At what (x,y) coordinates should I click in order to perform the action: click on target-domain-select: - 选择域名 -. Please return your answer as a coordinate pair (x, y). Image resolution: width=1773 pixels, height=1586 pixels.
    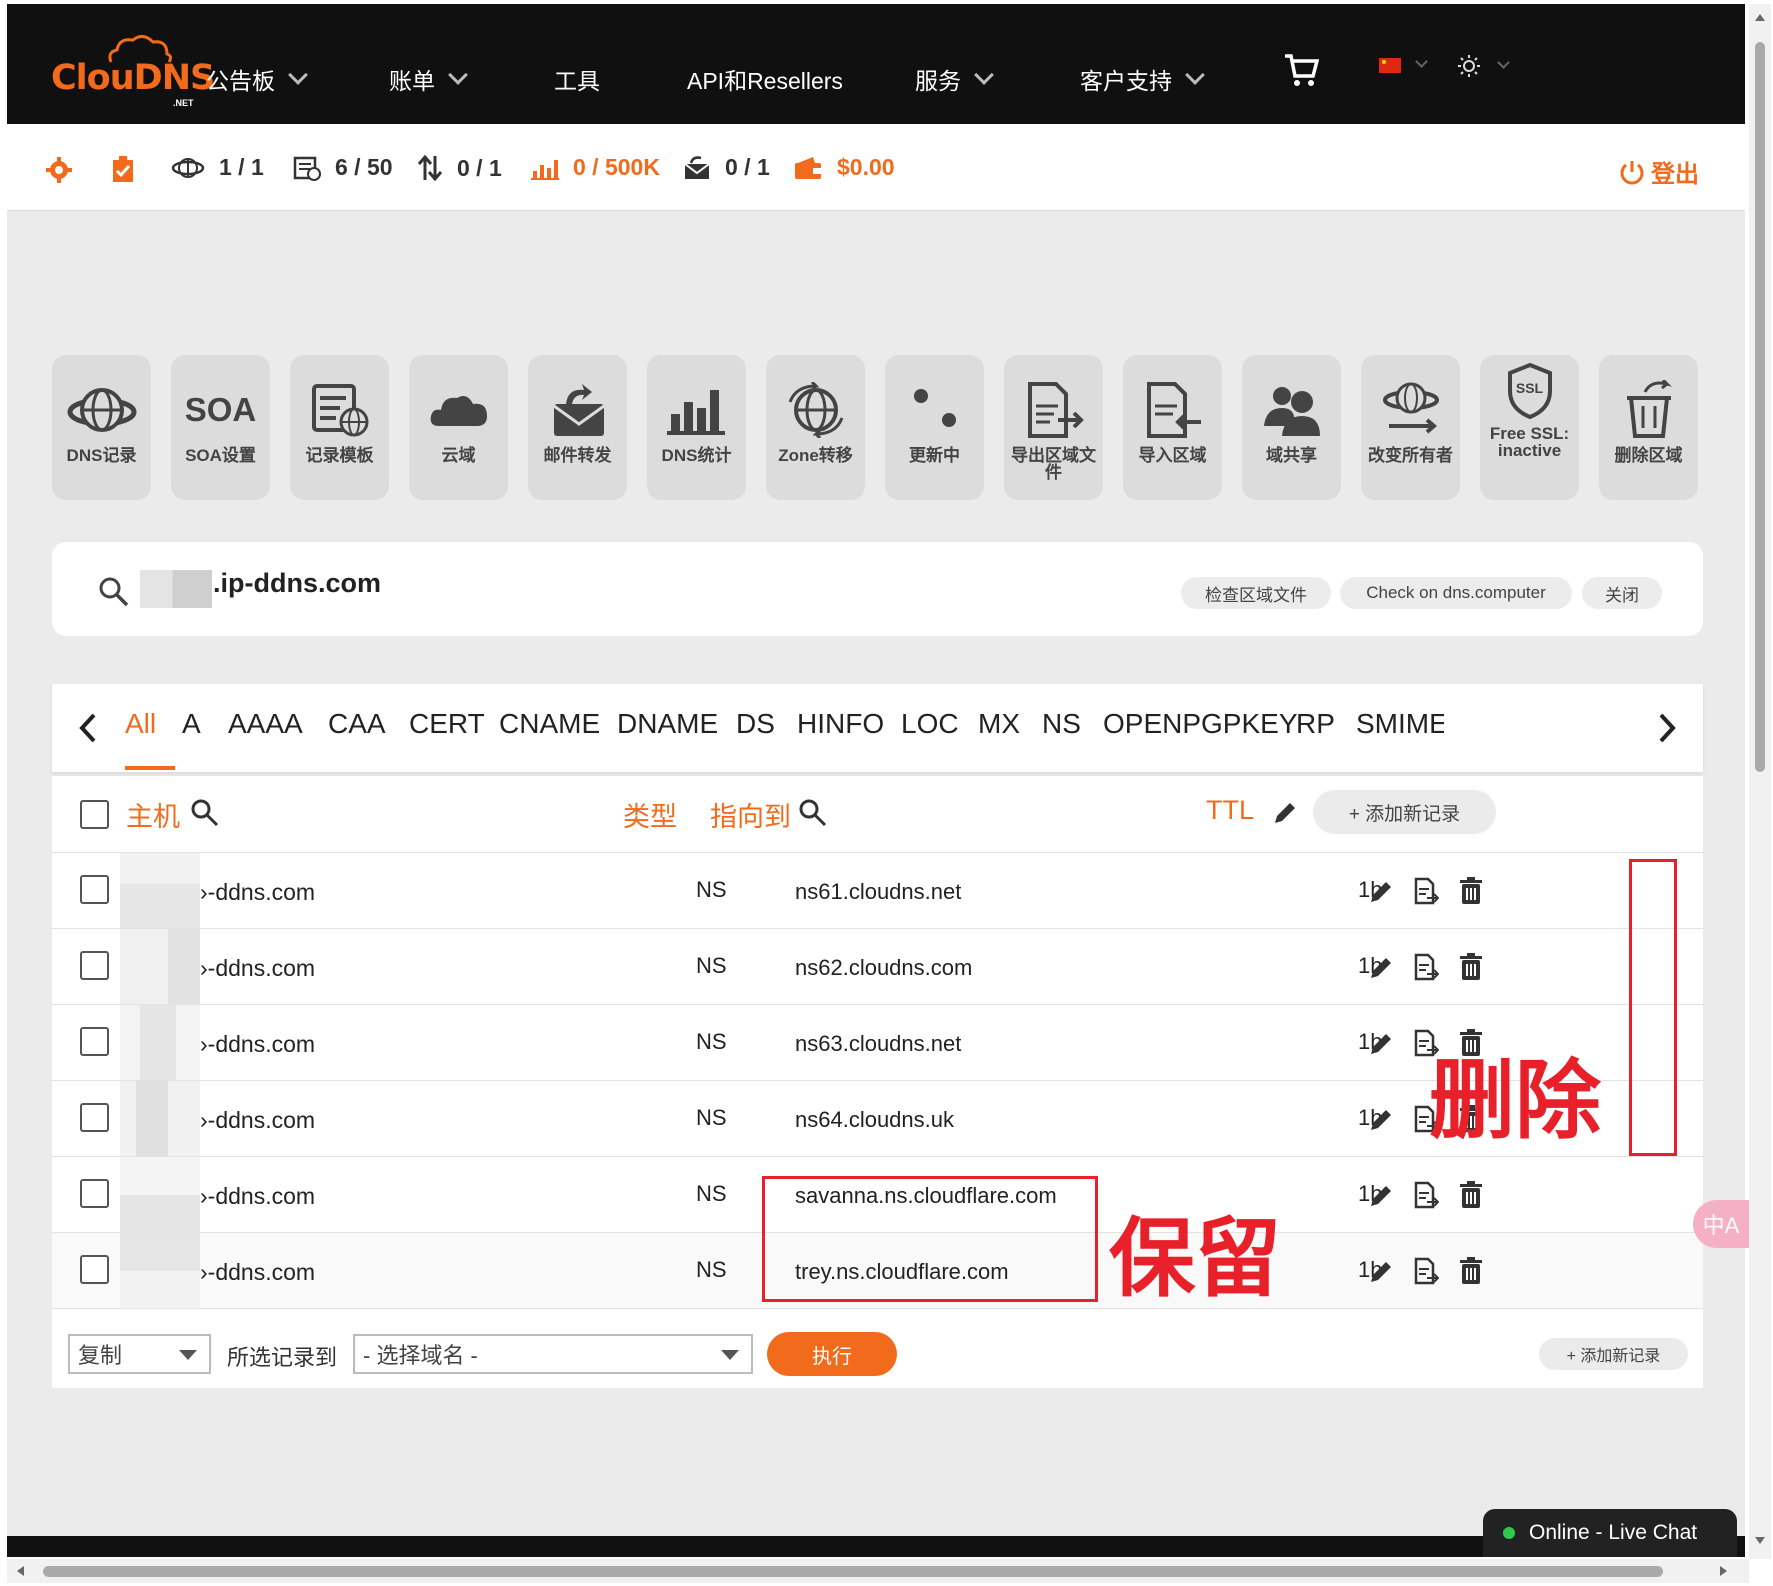
    Looking at the image, I should click on (553, 1354).